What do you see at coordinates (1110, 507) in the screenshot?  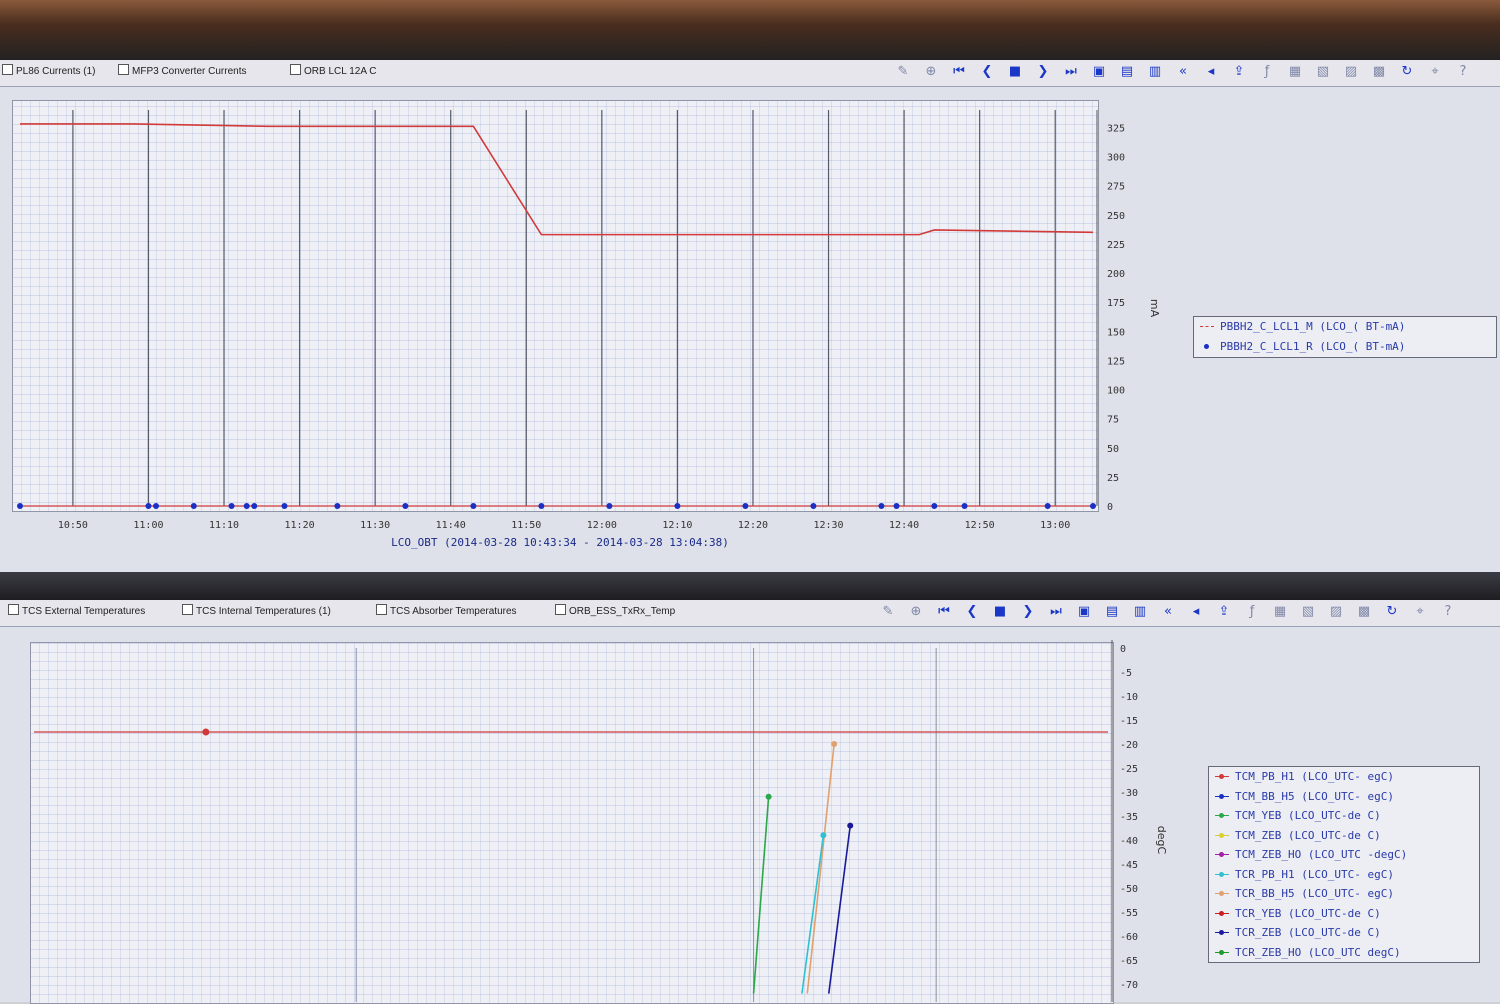 I see `y-tick-label: 0` at bounding box center [1110, 507].